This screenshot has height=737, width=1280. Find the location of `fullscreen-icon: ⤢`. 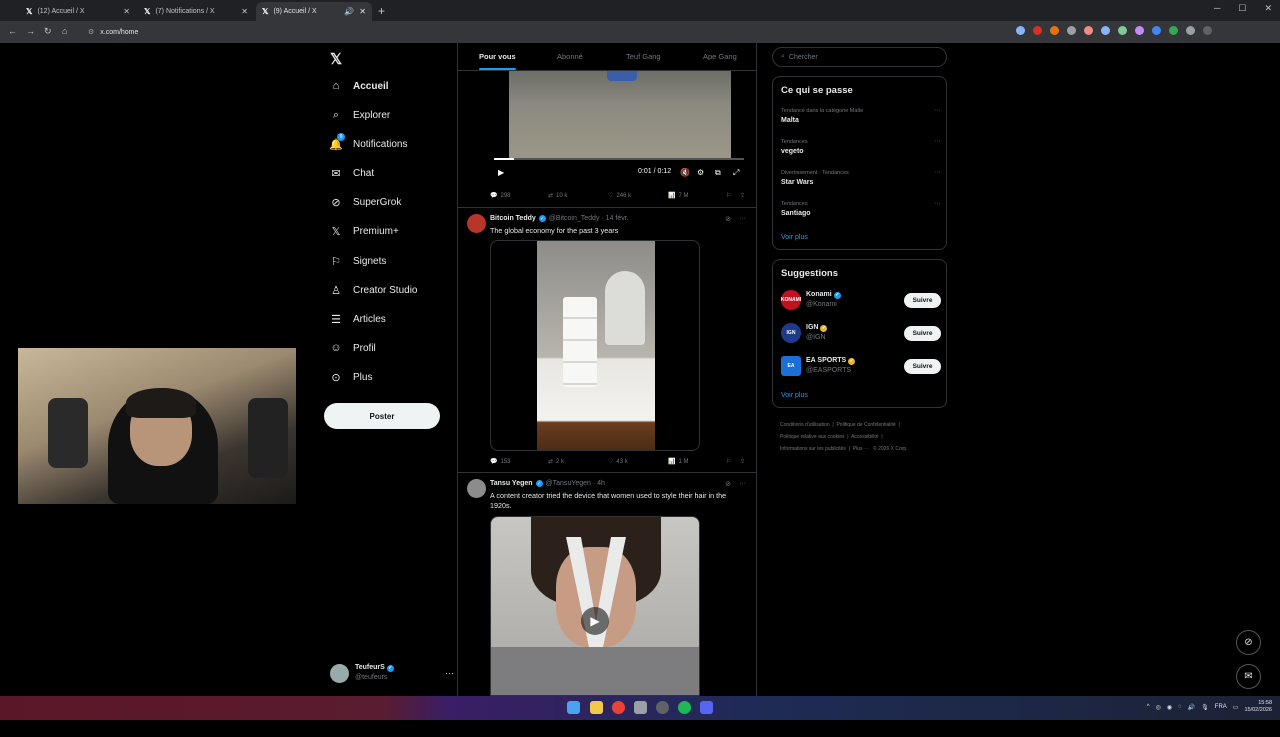

fullscreen-icon: ⤢ is located at coordinates (736, 173).